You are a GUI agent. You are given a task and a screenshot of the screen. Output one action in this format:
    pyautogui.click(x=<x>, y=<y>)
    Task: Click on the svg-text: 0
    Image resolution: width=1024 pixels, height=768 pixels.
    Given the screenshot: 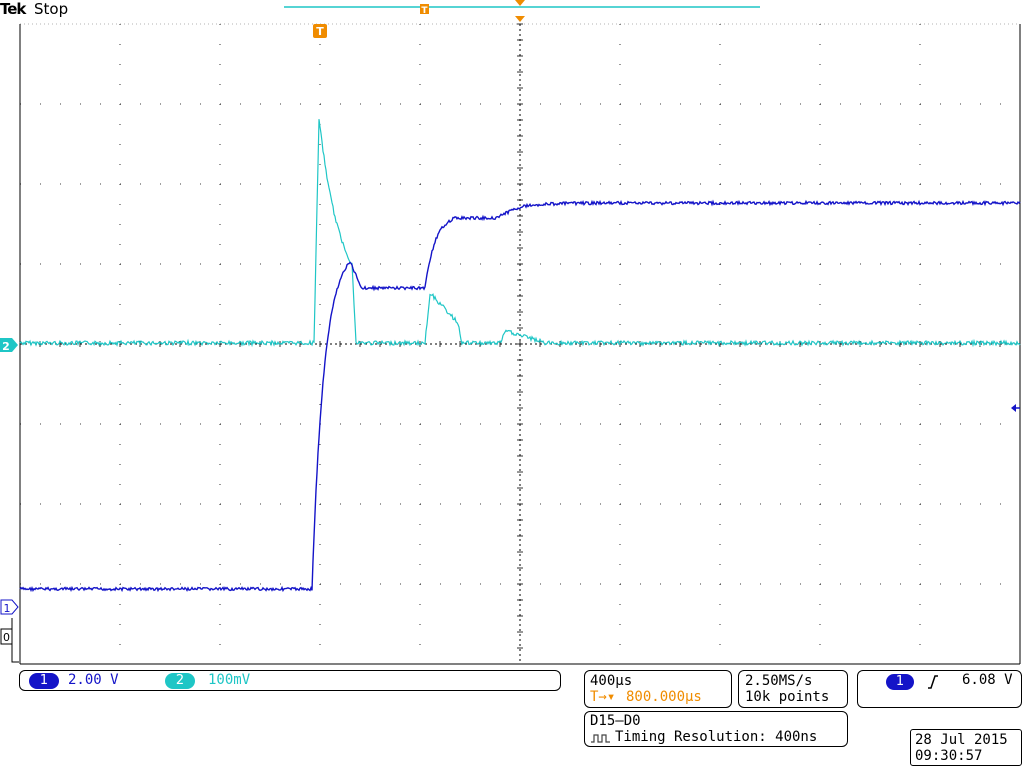 What is the action you would take?
    pyautogui.click(x=6, y=637)
    